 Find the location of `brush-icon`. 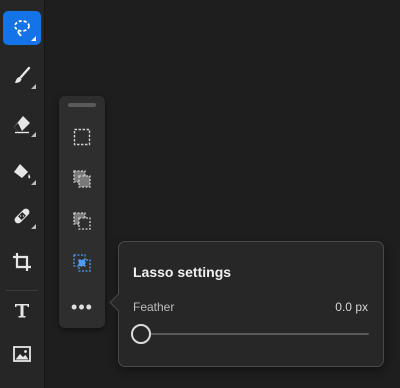

brush-icon is located at coordinates (22, 76).